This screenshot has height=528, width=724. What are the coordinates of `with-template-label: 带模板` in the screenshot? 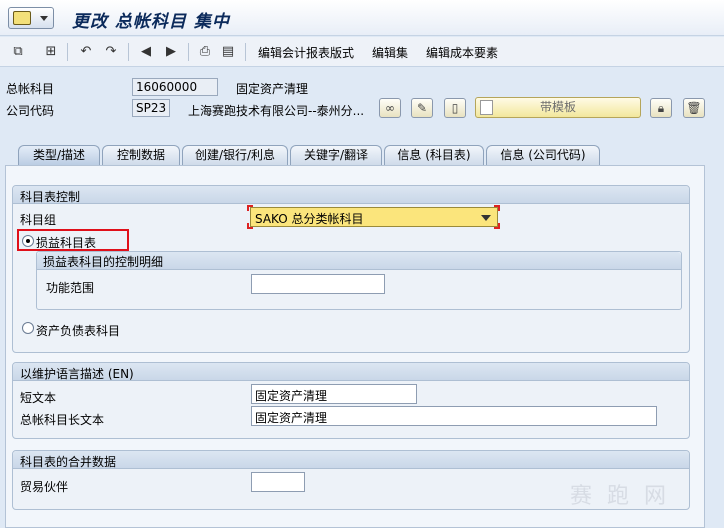 It's located at (557, 107).